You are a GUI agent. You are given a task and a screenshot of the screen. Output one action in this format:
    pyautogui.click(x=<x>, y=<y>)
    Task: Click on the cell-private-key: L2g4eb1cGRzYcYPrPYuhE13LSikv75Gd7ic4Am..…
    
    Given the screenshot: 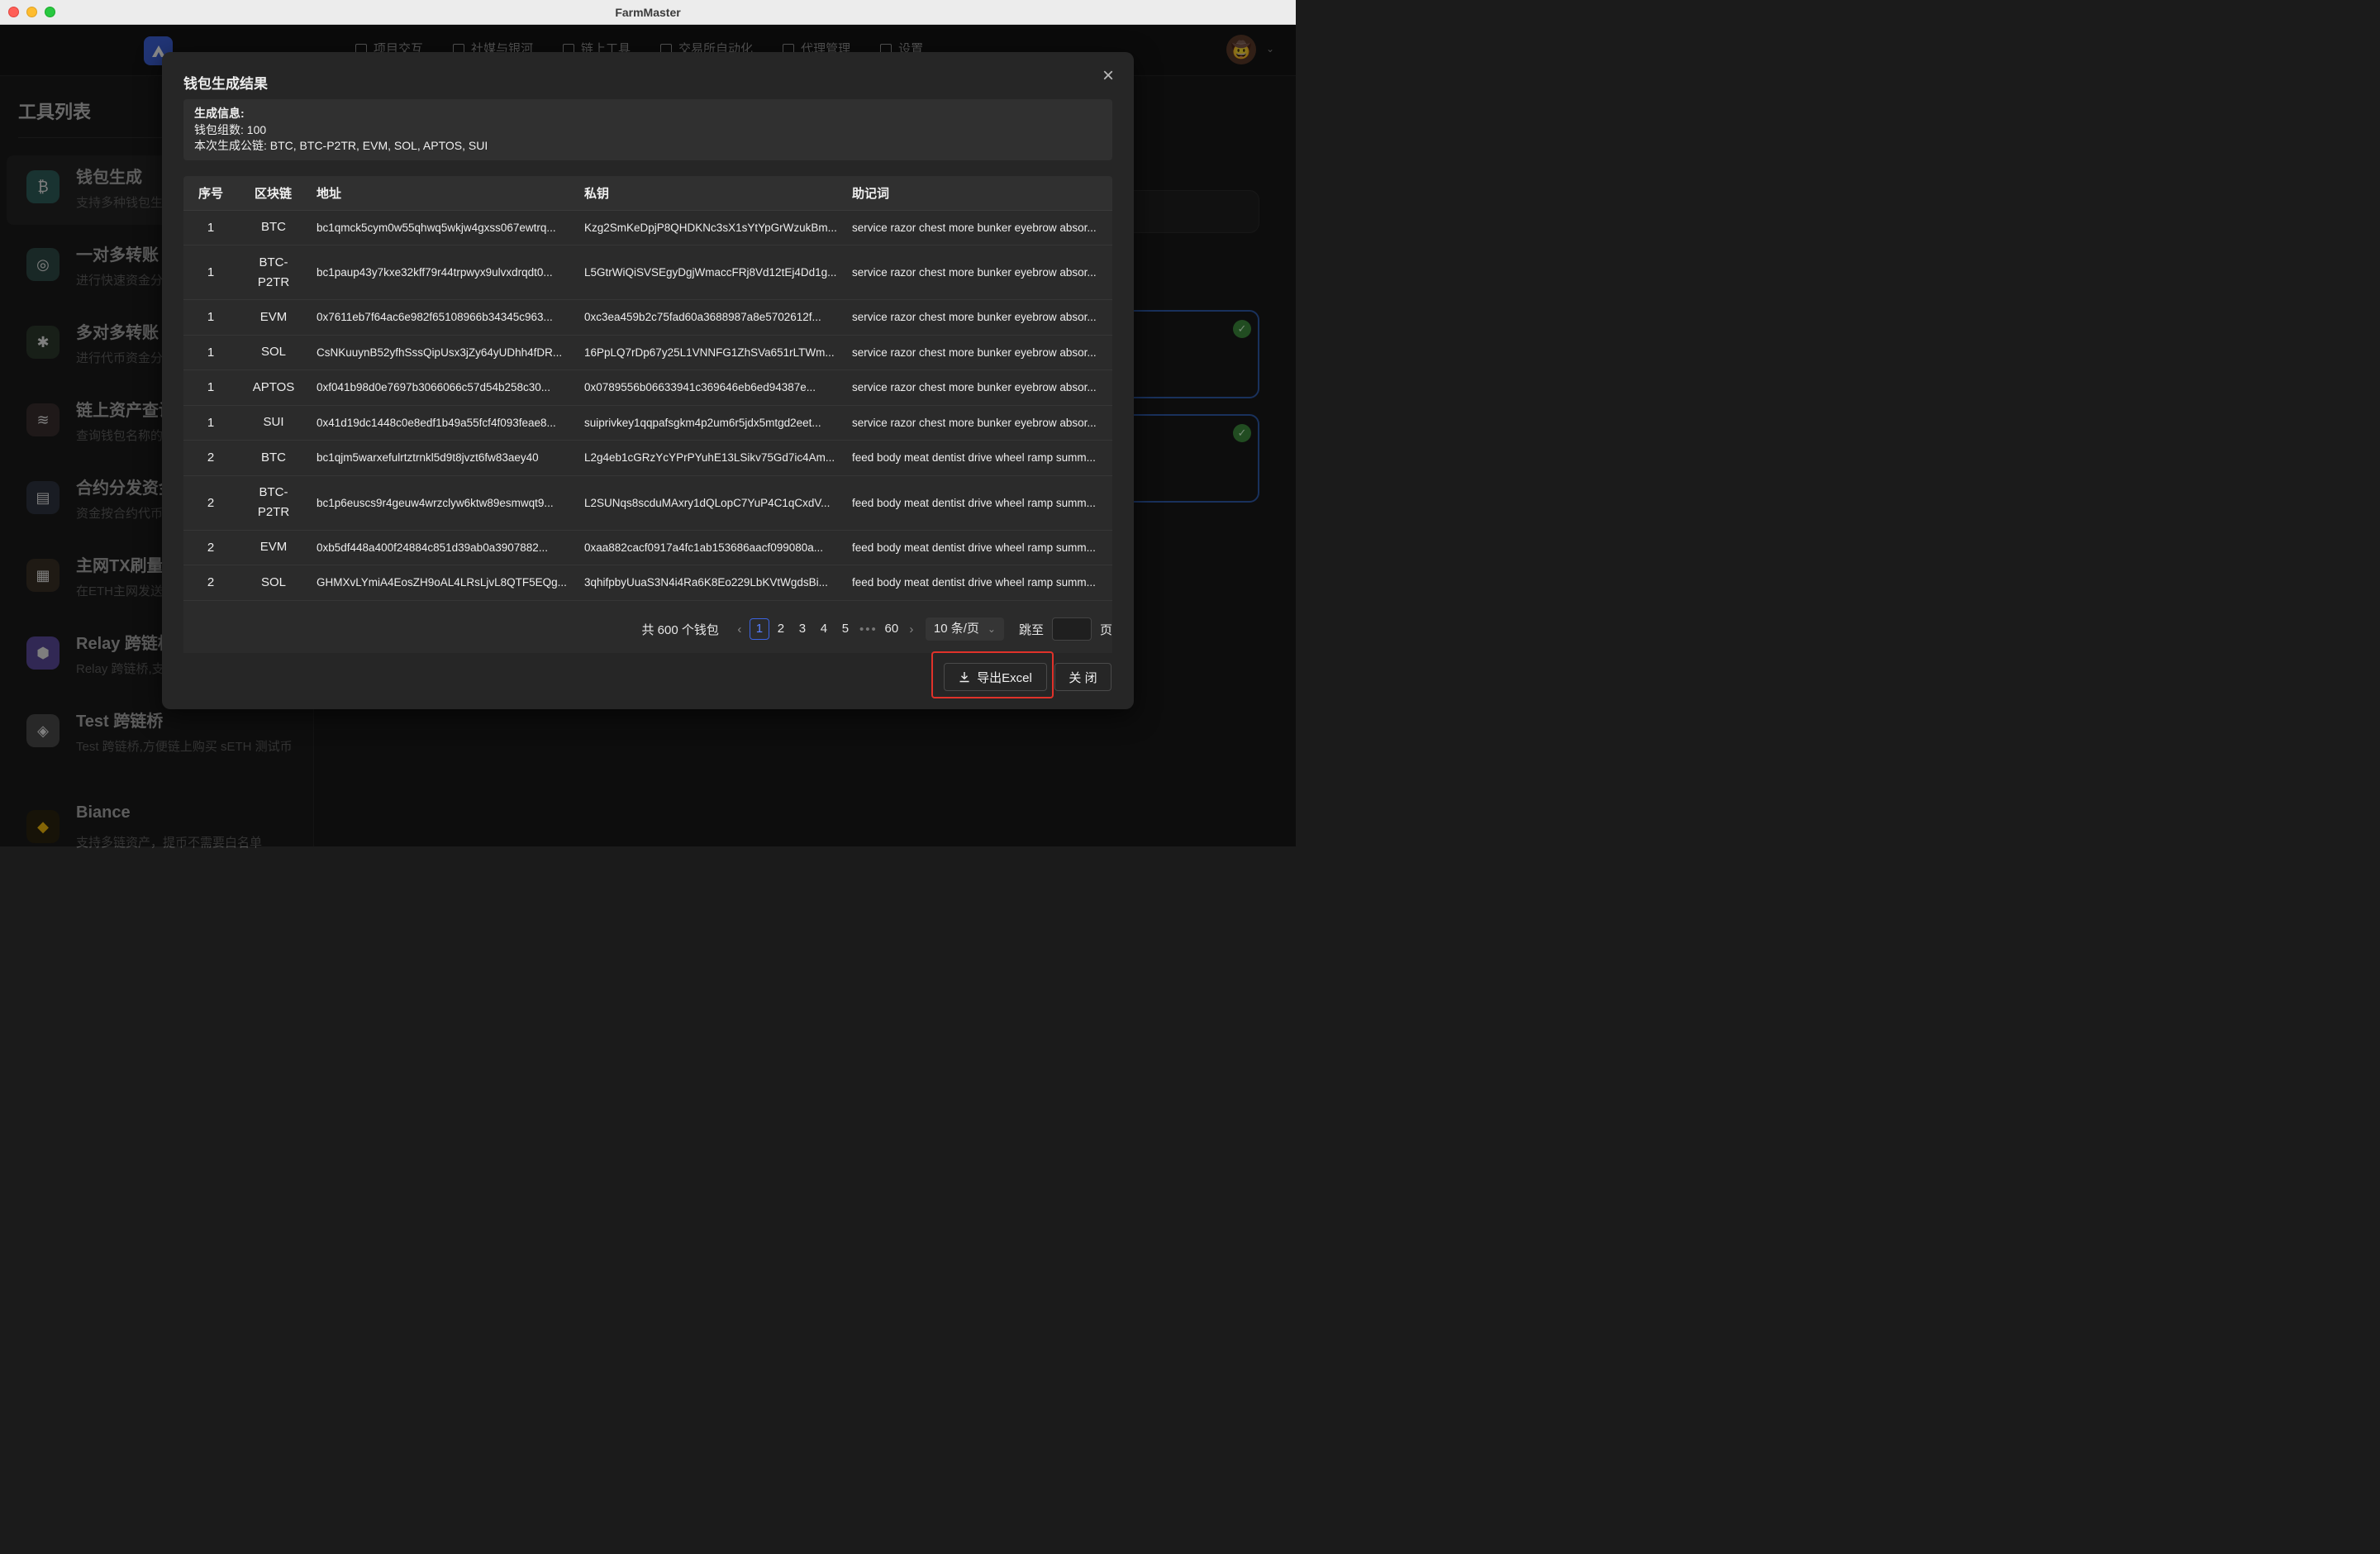 What is the action you would take?
    pyautogui.click(x=711, y=458)
    